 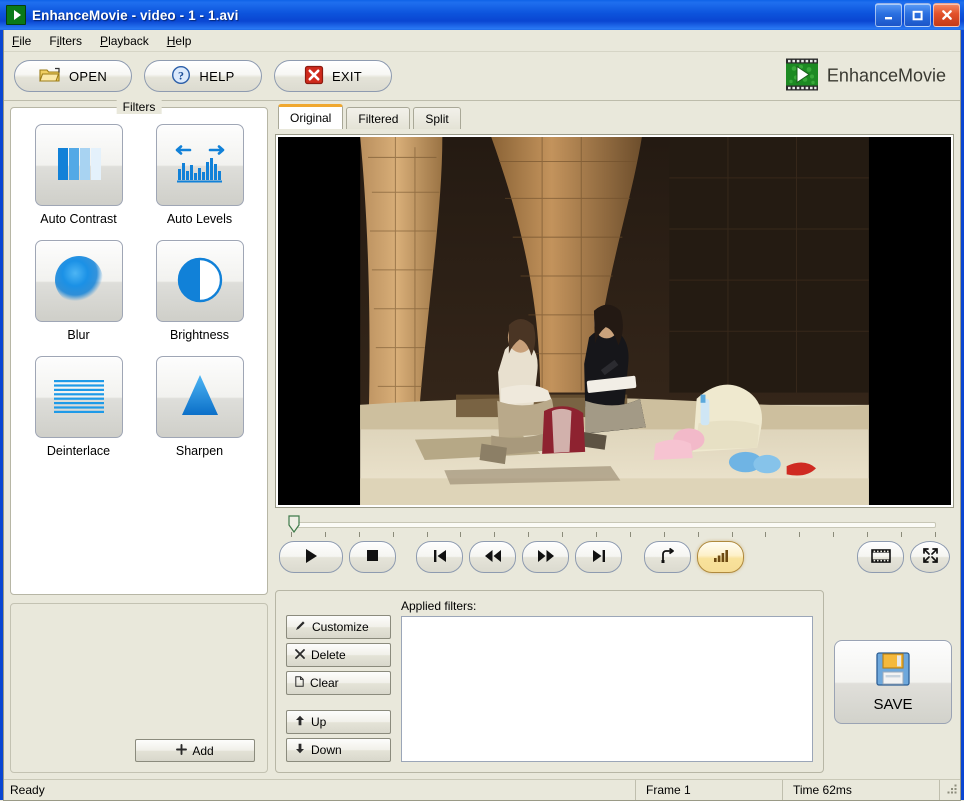 I want to click on filter-auto-contrast-button, so click(x=78, y=165).